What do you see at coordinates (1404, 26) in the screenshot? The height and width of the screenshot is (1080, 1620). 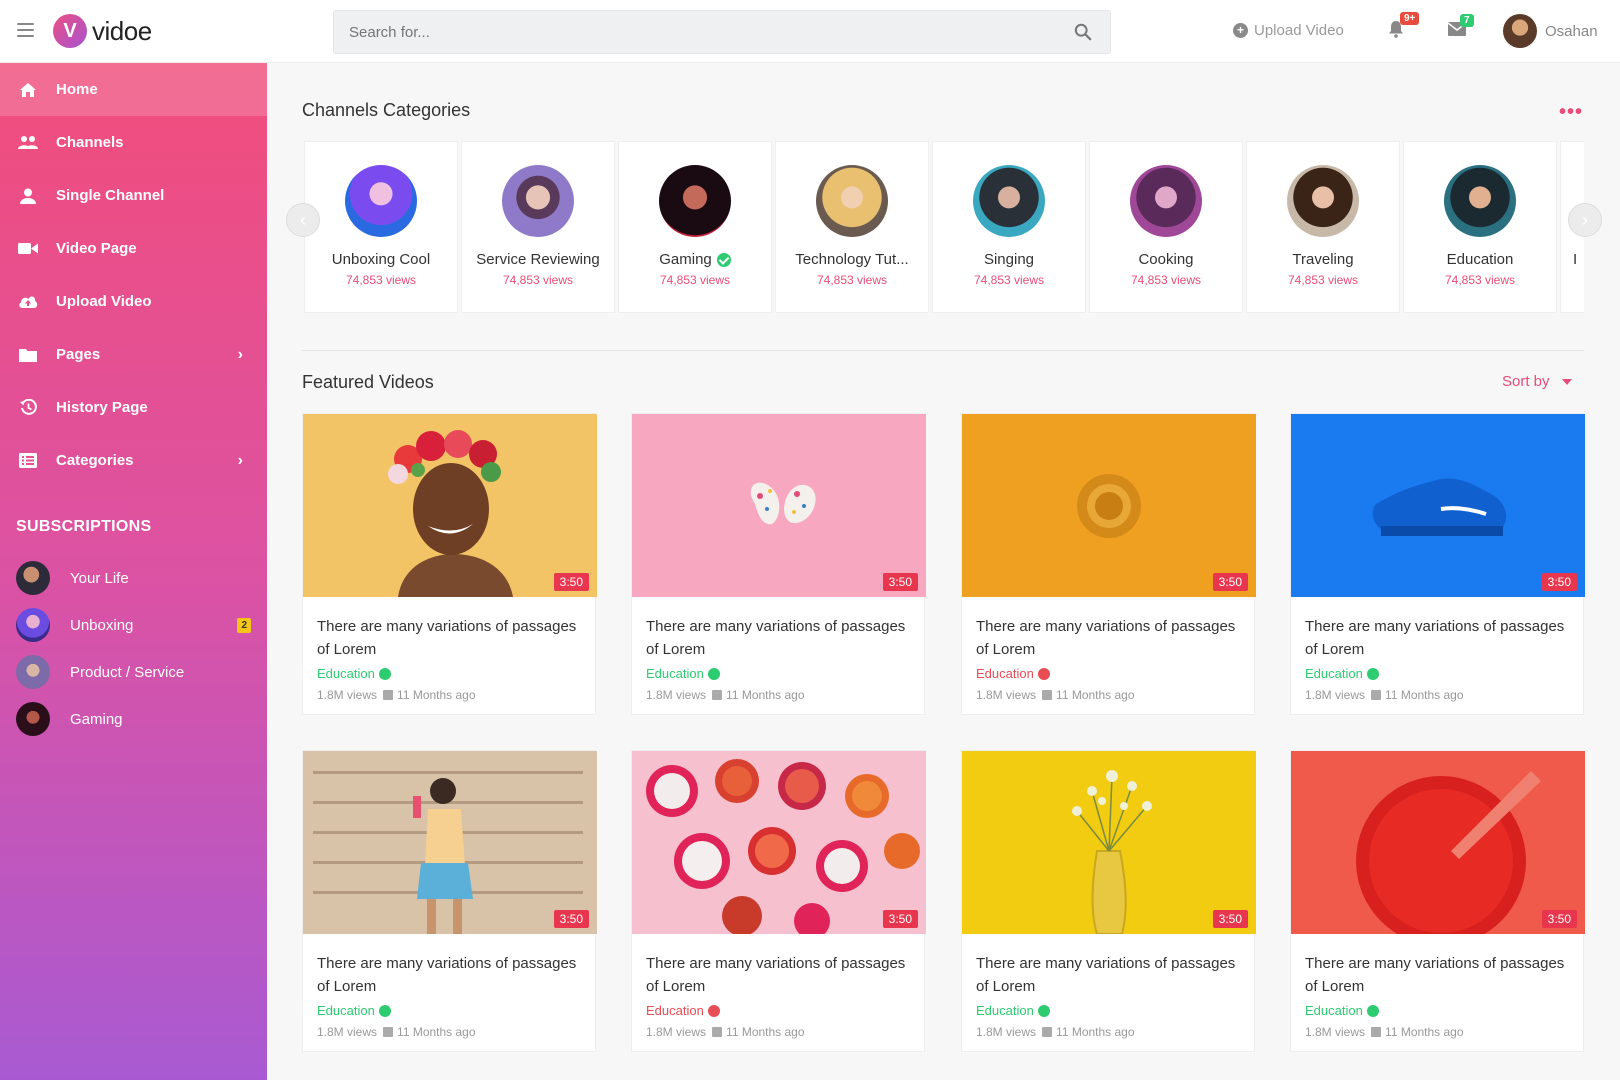 I see `notifications-button: 9+` at bounding box center [1404, 26].